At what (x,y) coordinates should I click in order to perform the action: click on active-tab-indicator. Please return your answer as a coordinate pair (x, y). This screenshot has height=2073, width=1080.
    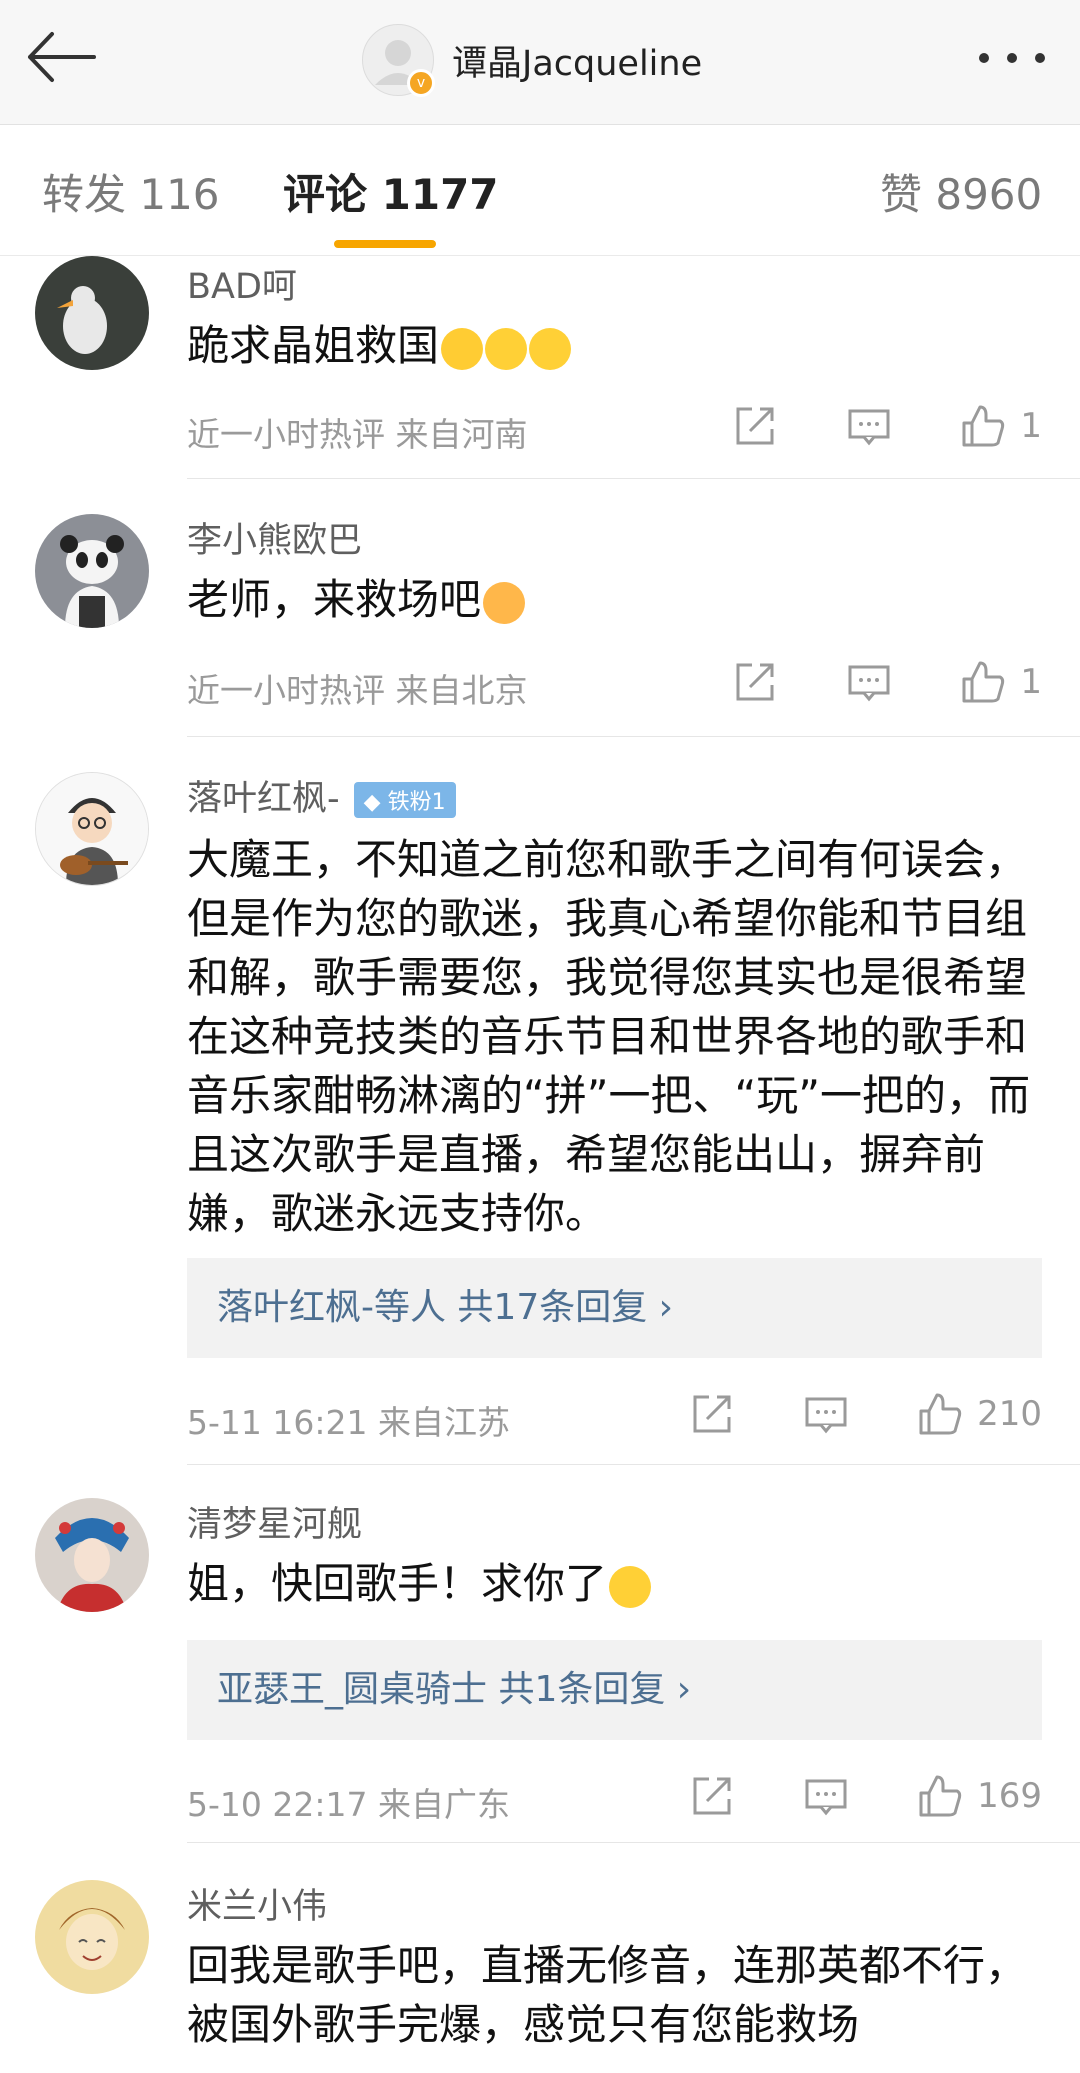
    Looking at the image, I should click on (385, 244).